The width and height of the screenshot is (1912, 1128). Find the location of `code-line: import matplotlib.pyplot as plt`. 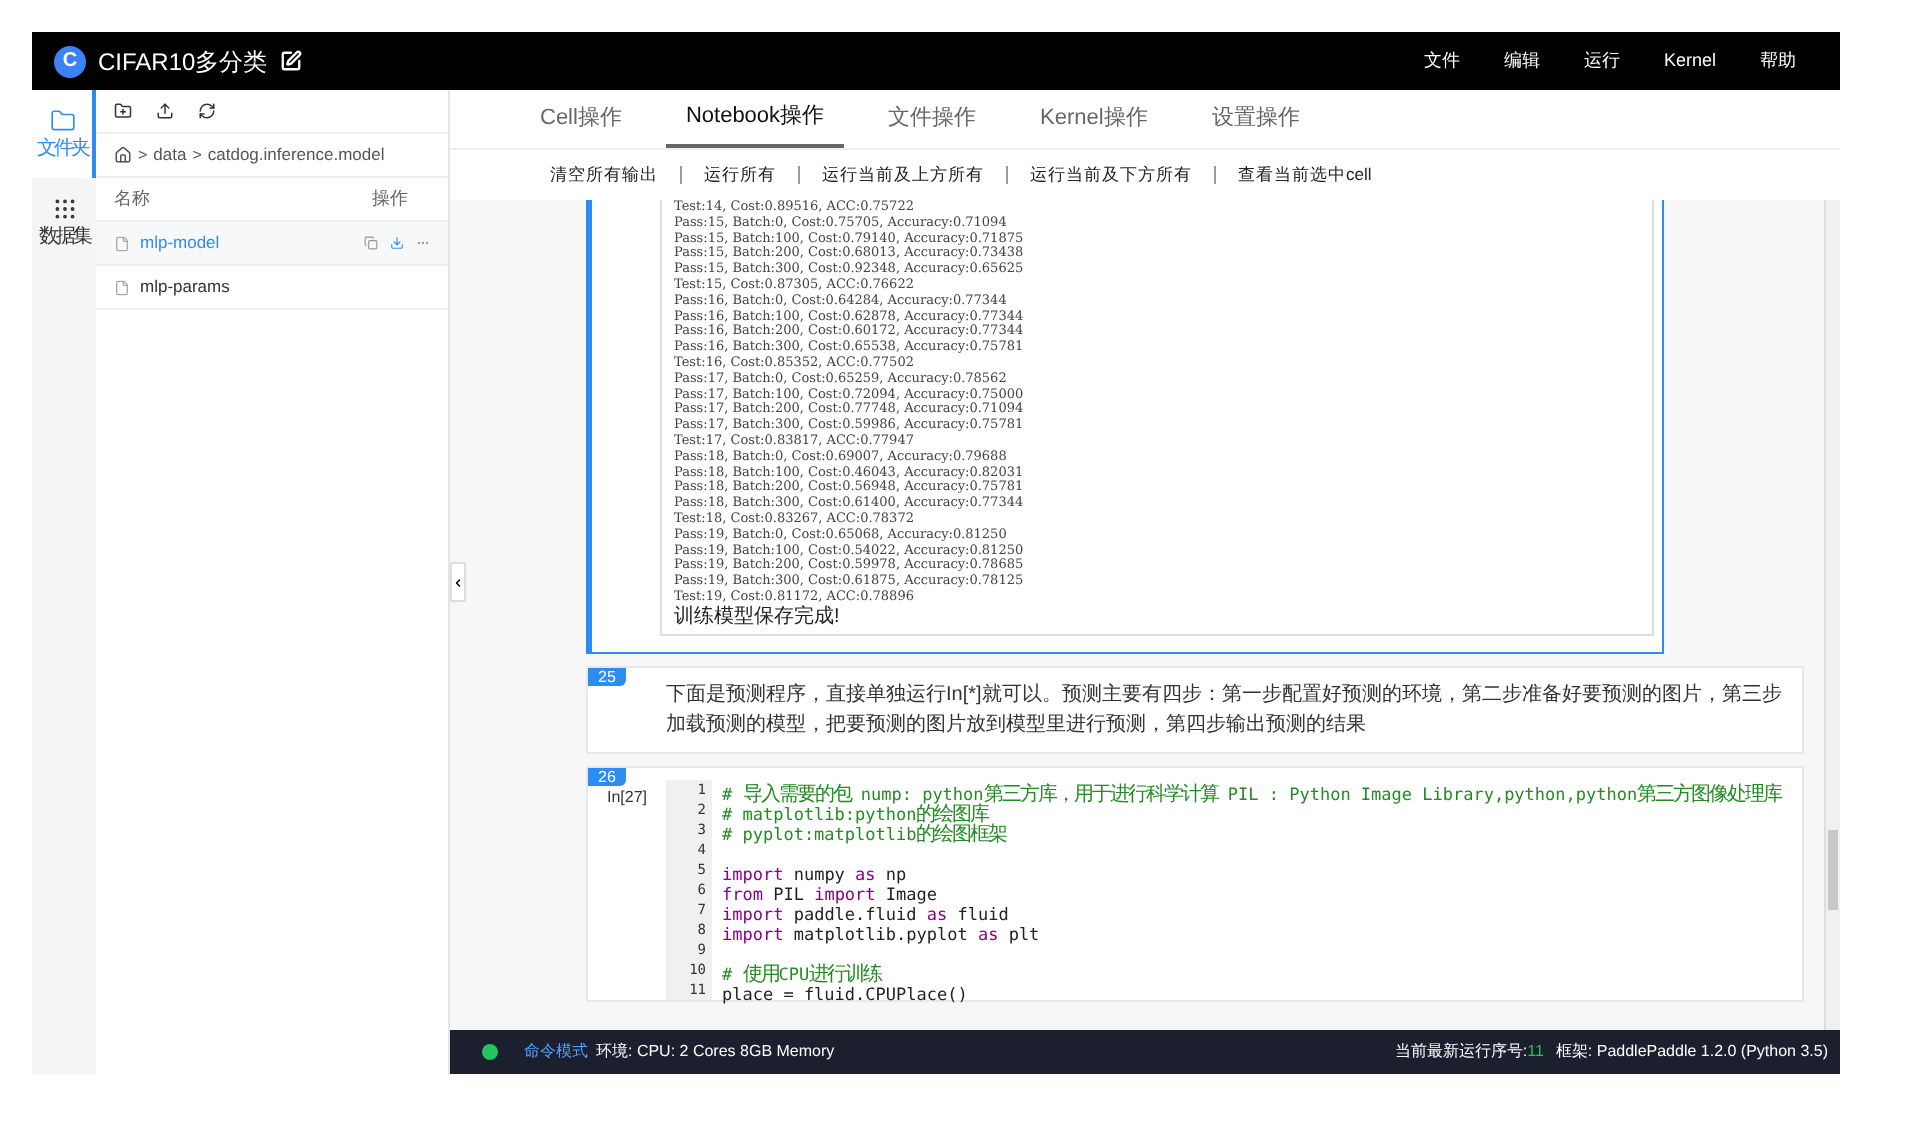

code-line: import matplotlib.pyplot as plt is located at coordinates (881, 935).